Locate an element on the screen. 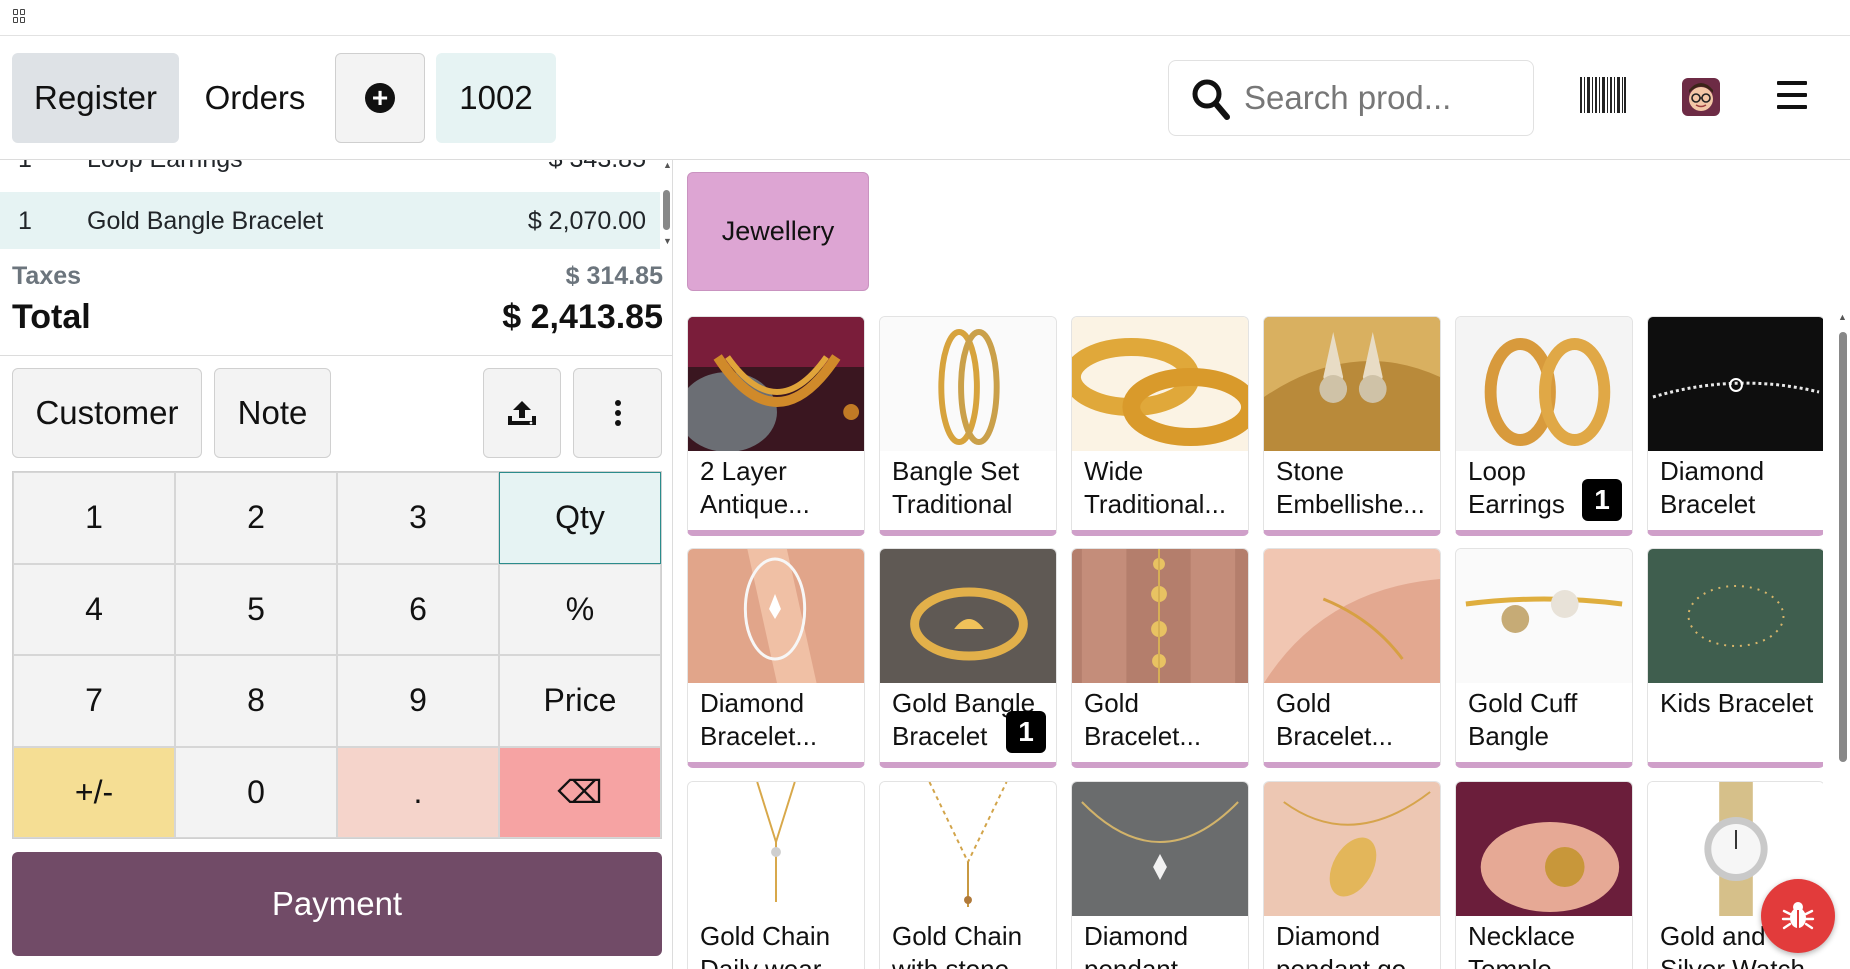 This screenshot has width=1850, height=969. hamburger-menu-icon is located at coordinates (1792, 95).